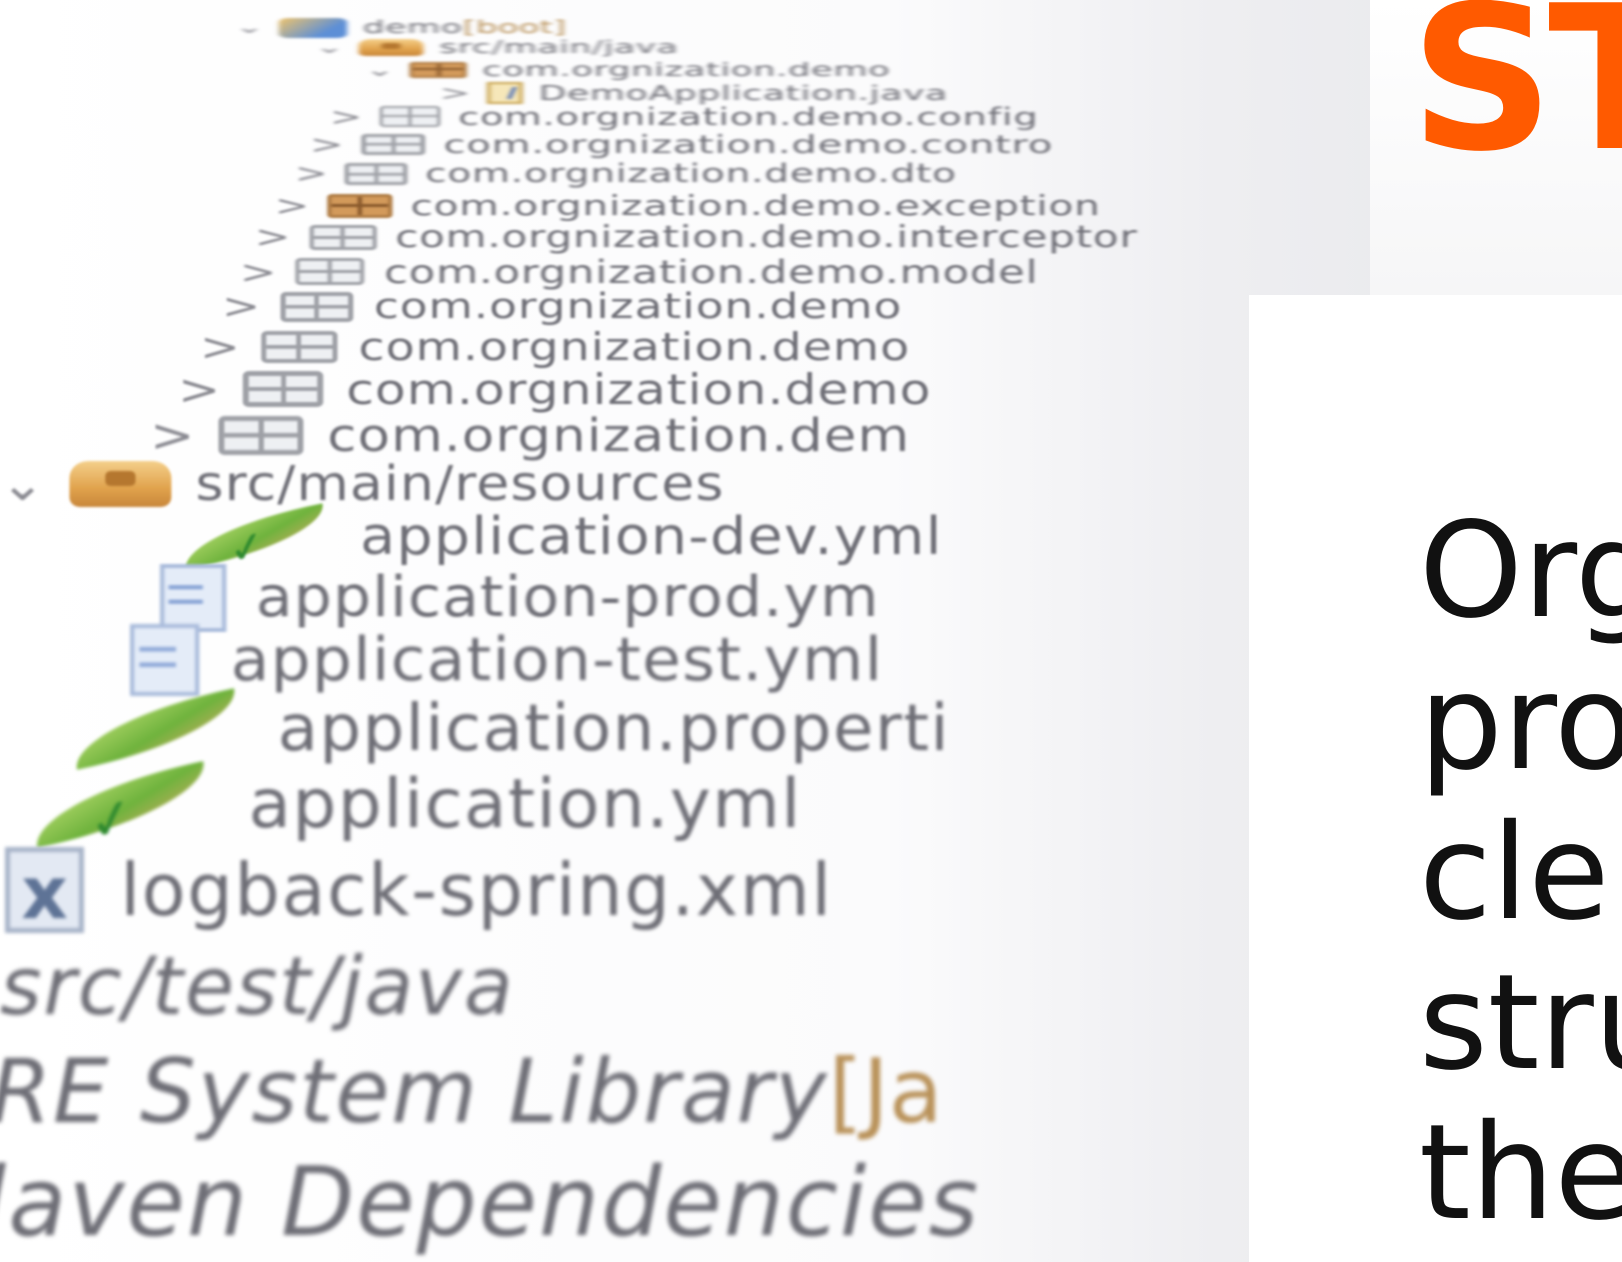 This screenshot has width=1622, height=1262. I want to click on tree-item-label: com.orgnization.demo.config, so click(748, 116).